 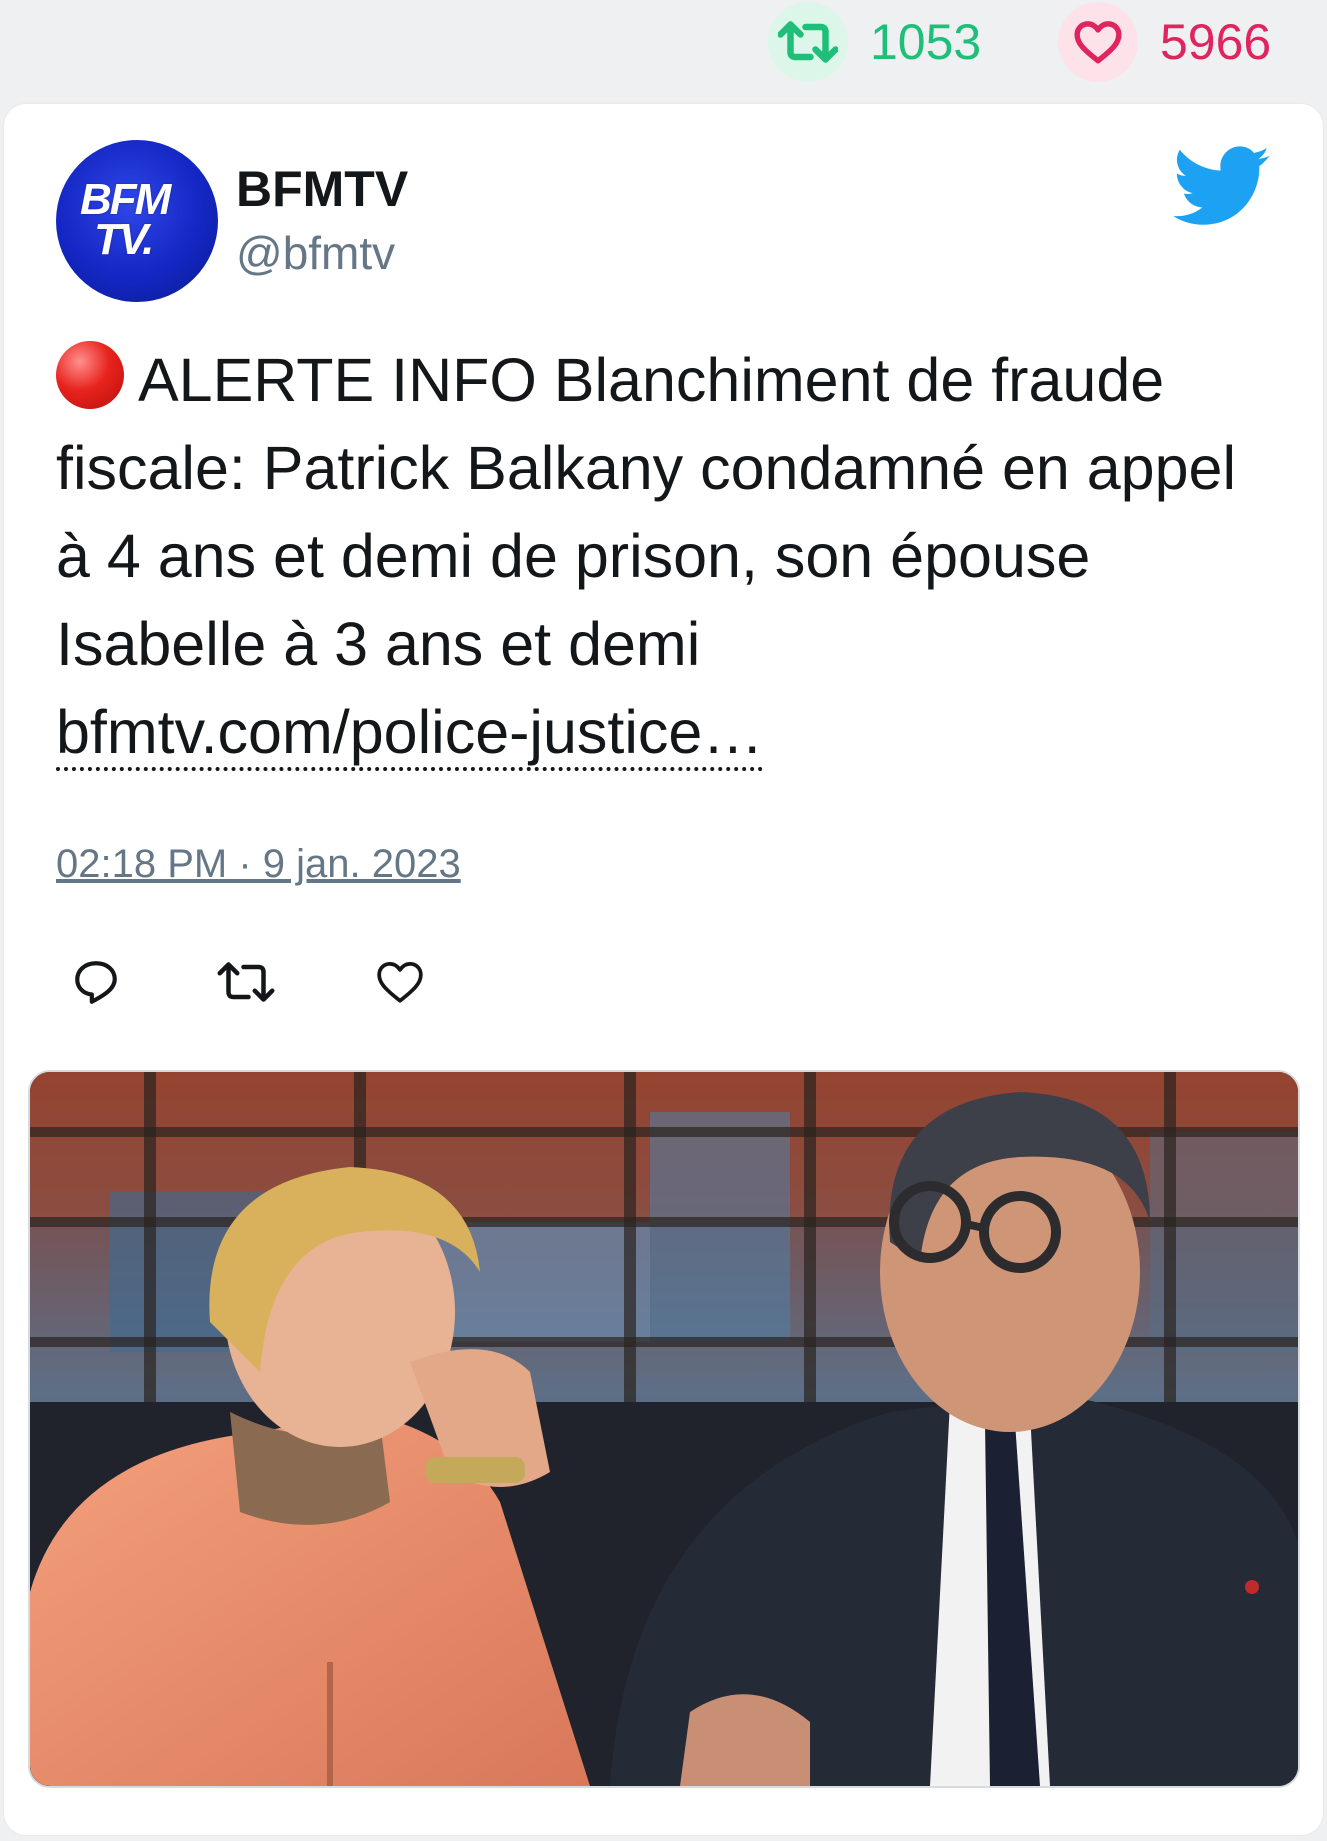 What do you see at coordinates (258, 864) in the screenshot?
I see `tweet-timestamp: 02:18 PM · 9 jan. 2023` at bounding box center [258, 864].